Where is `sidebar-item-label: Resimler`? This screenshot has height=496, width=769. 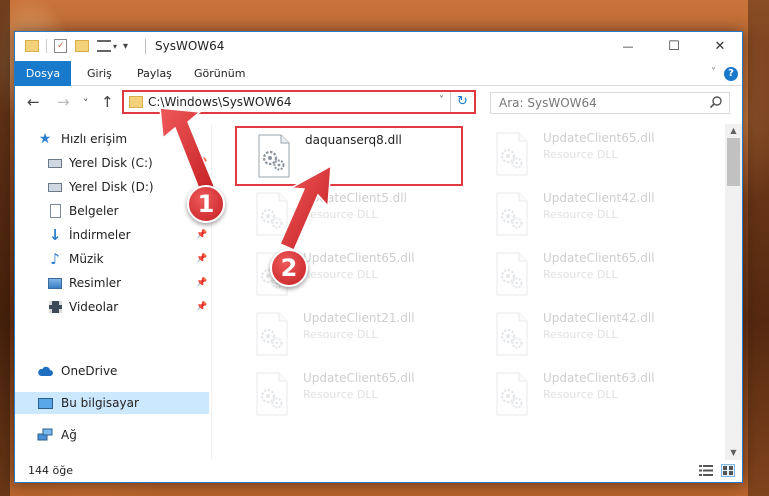 sidebar-item-label: Resimler is located at coordinates (95, 283).